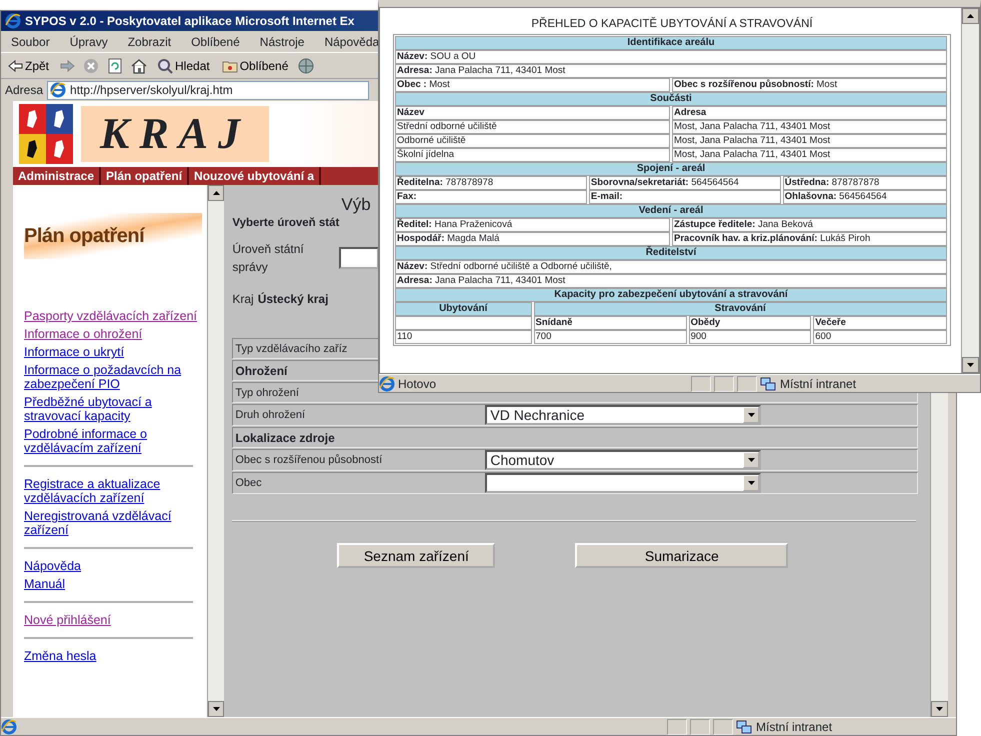 This screenshot has height=736, width=981. Describe the element at coordinates (522, 460) in the screenshot. I see `dropdown-value: Chomutov` at that location.